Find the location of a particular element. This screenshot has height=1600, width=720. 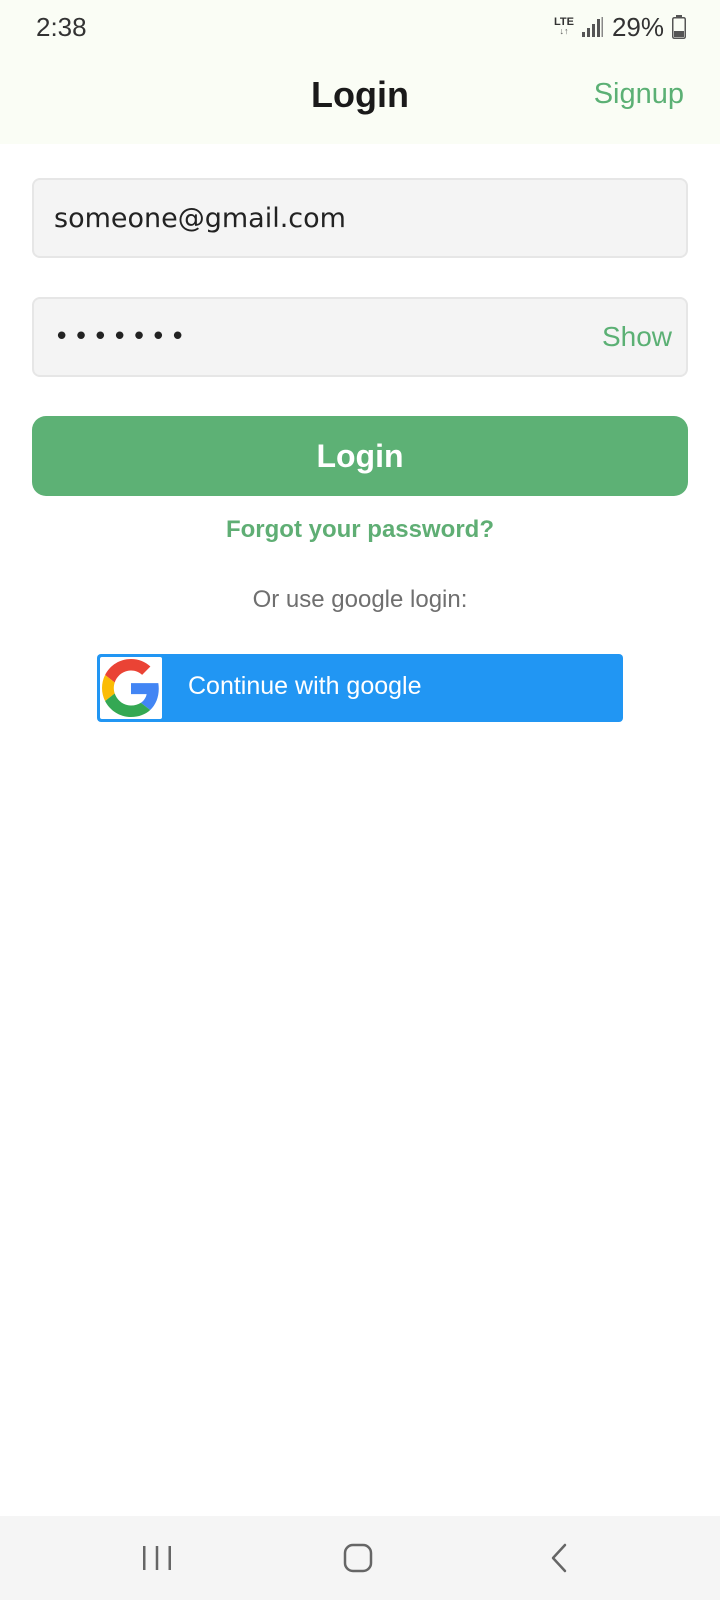

recent-apps-icon is located at coordinates (157, 1558).